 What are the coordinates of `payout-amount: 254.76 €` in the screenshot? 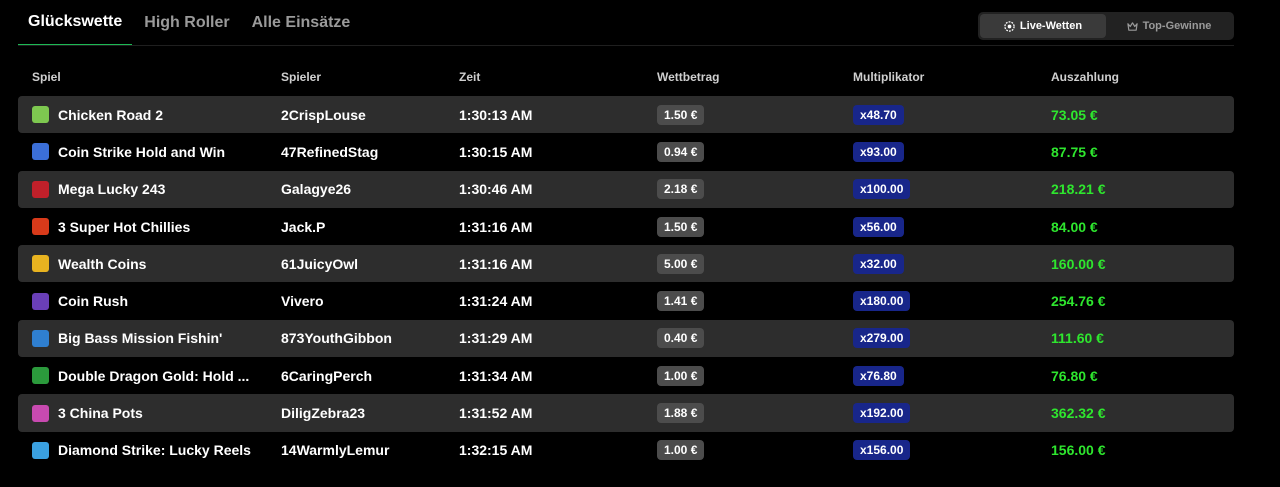 It's located at (1078, 301).